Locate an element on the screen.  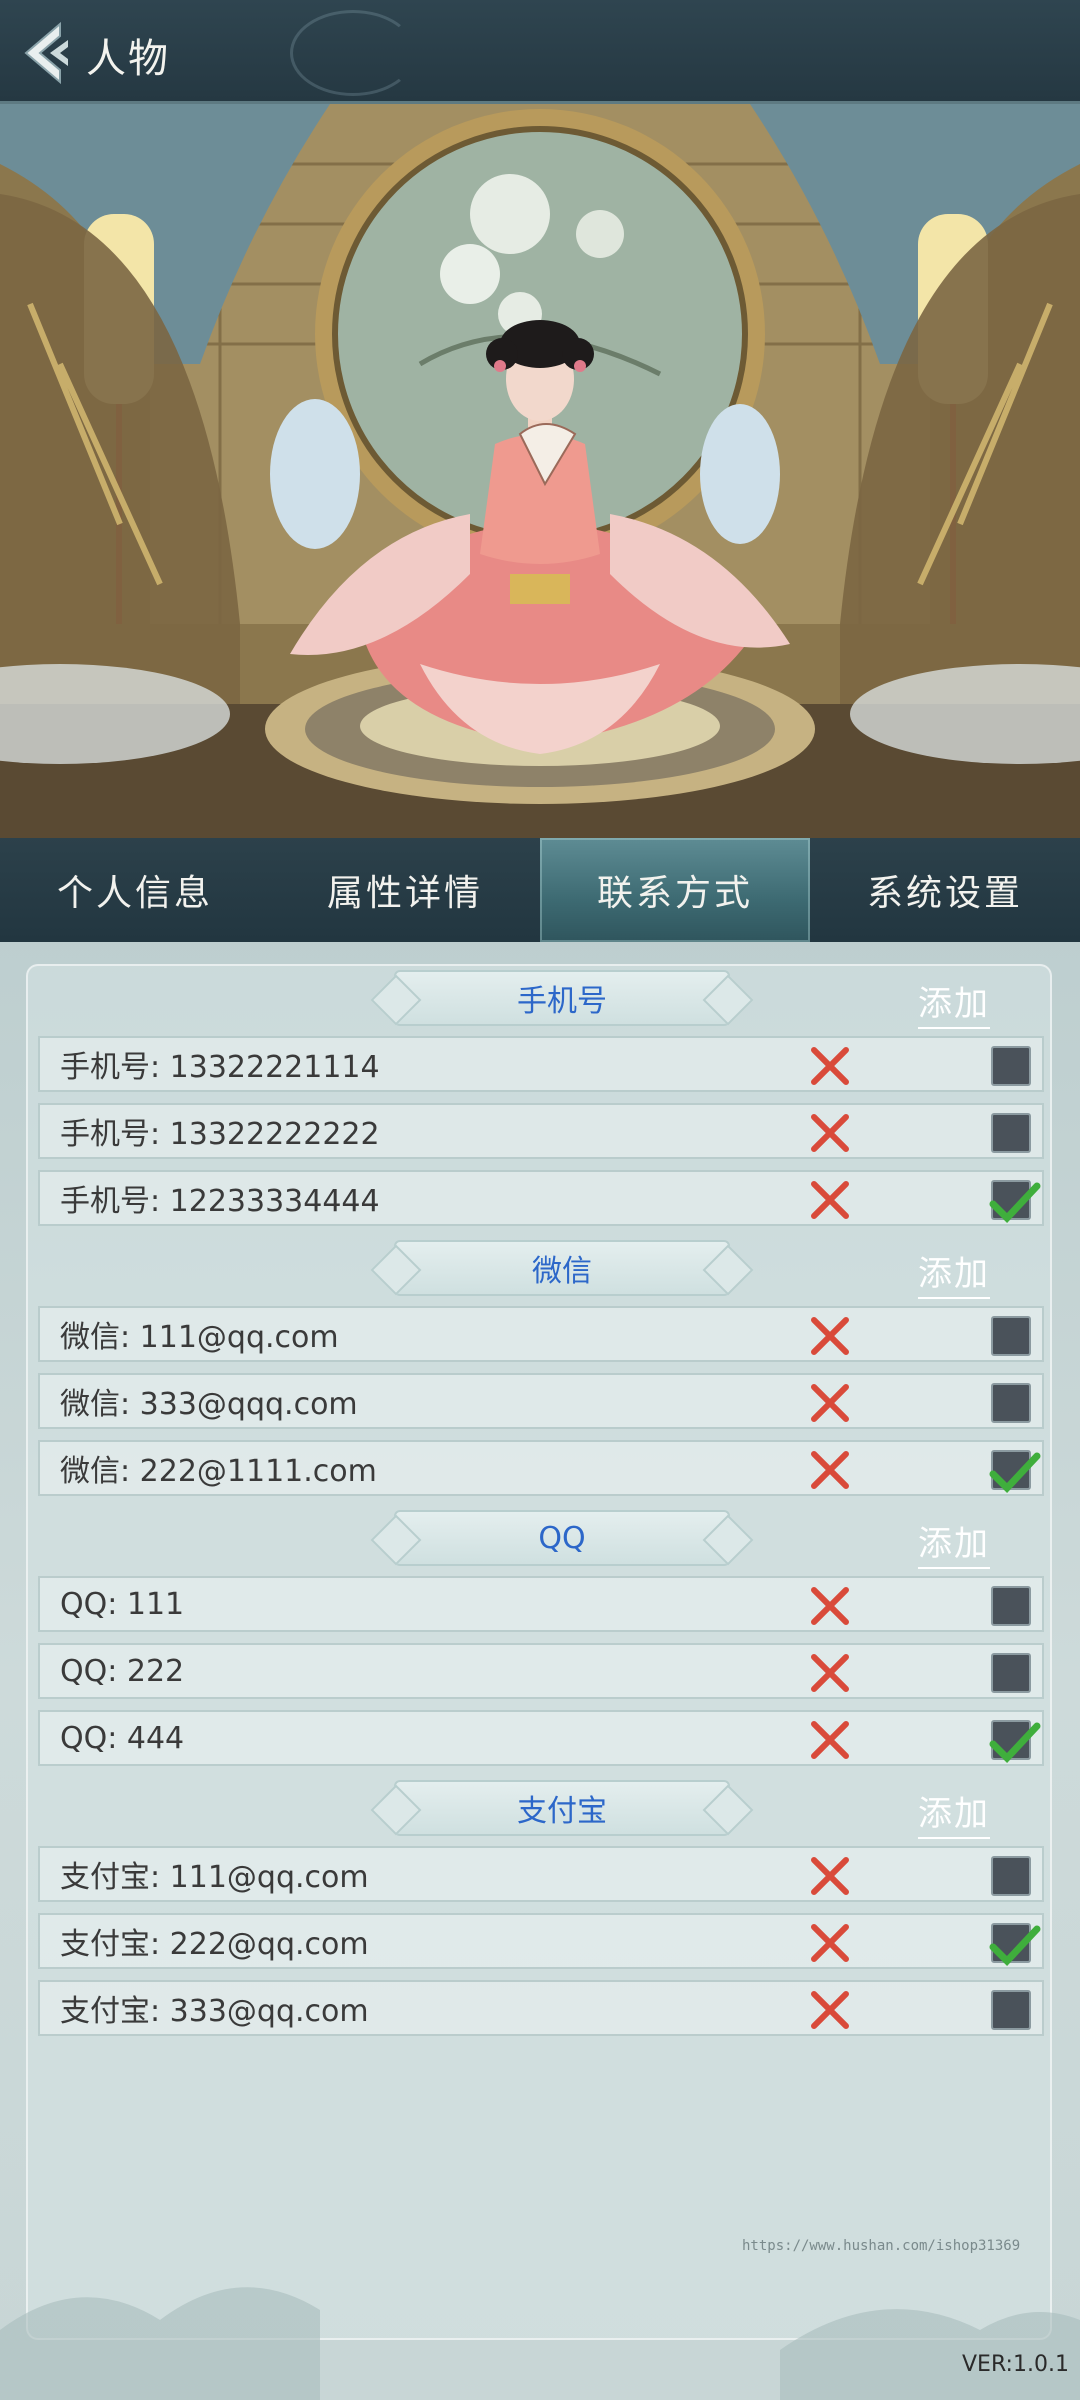
back-button is located at coordinates (55, 53).